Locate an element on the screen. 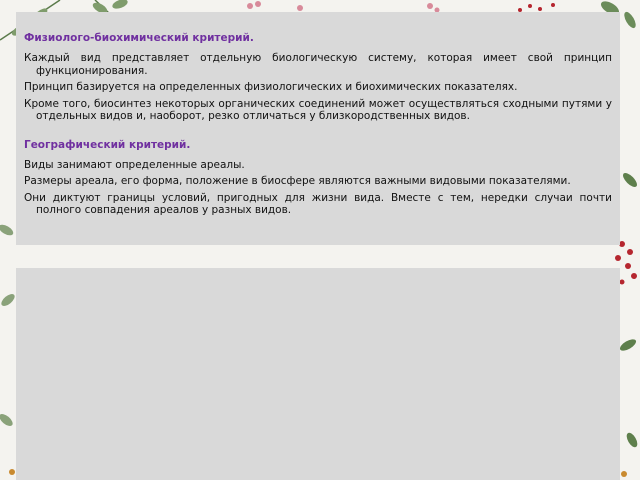 The width and height of the screenshot is (640, 480). pink-flowers-top is located at coordinates (343, 7).